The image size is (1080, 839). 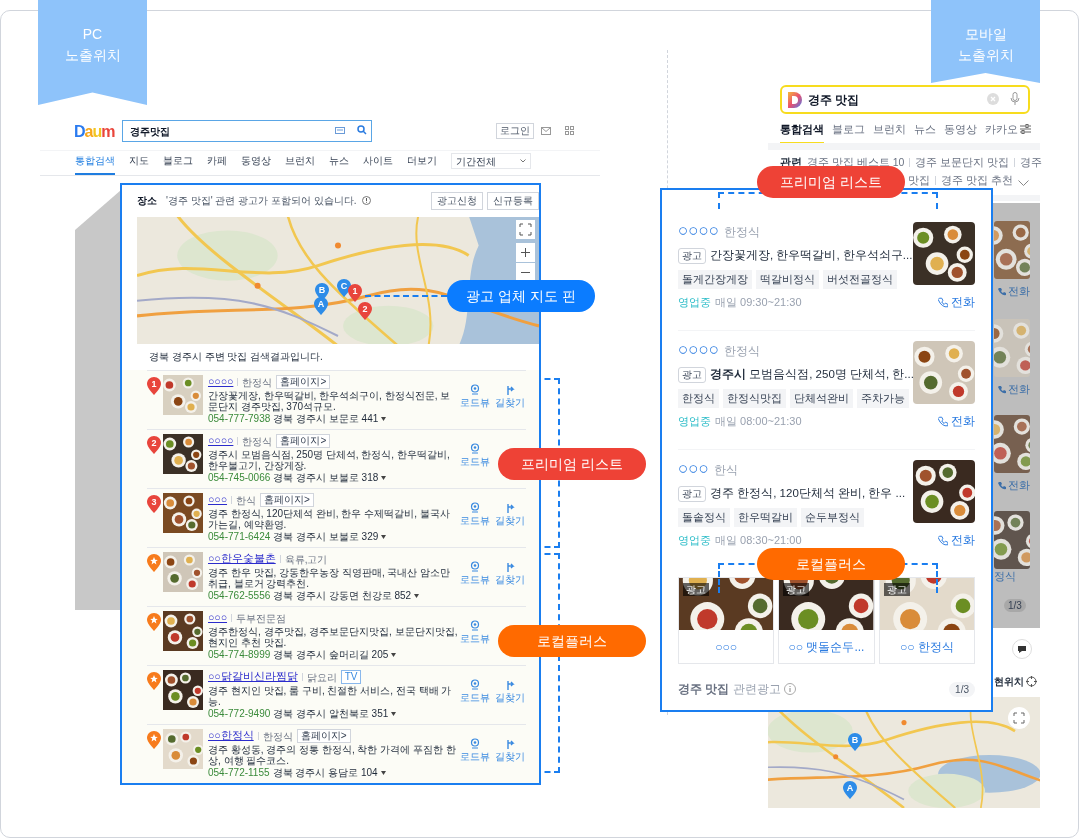 I want to click on tab: 지도, so click(x=139, y=165).